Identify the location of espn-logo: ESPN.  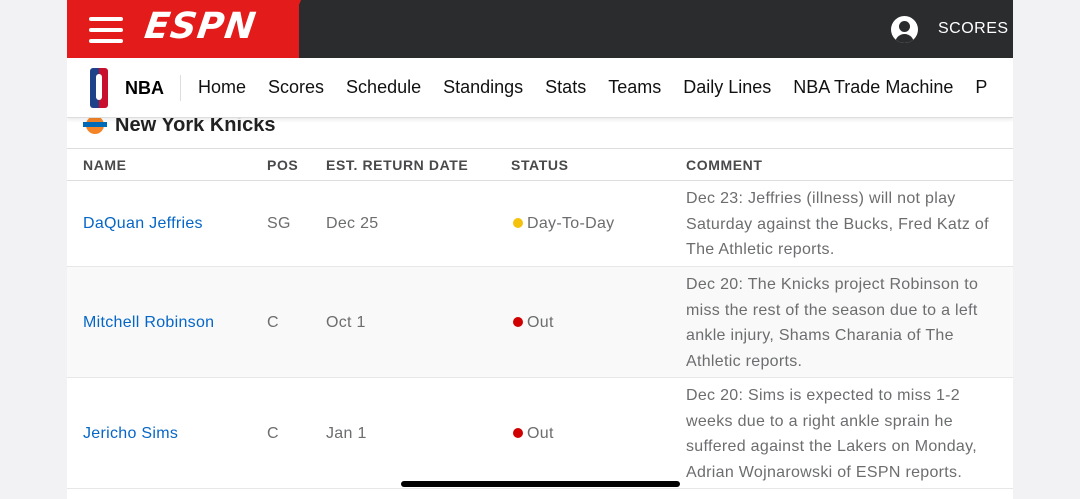
(200, 26).